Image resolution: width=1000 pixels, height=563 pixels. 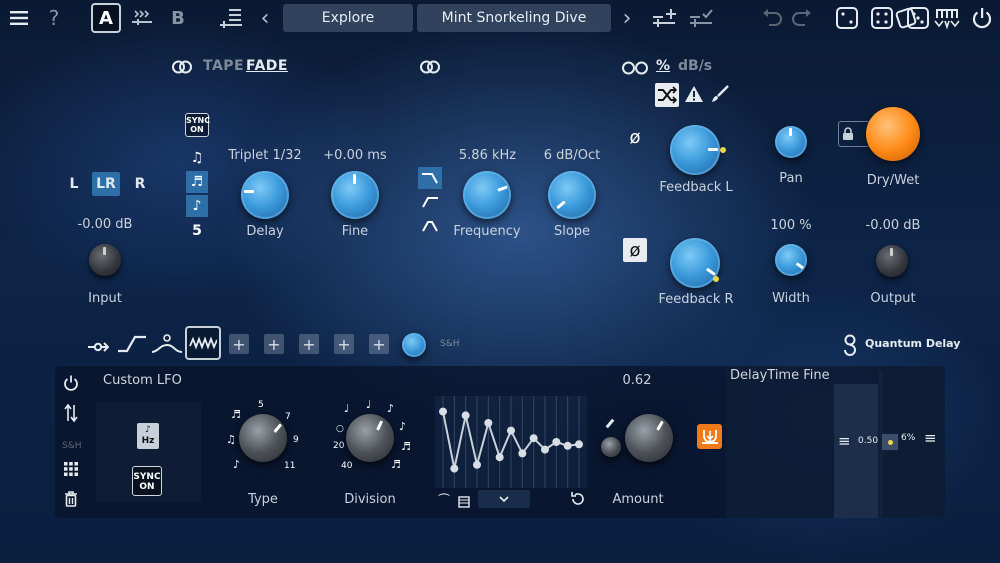 What do you see at coordinates (231, 18) in the screenshot?
I see `preset-list-icon` at bounding box center [231, 18].